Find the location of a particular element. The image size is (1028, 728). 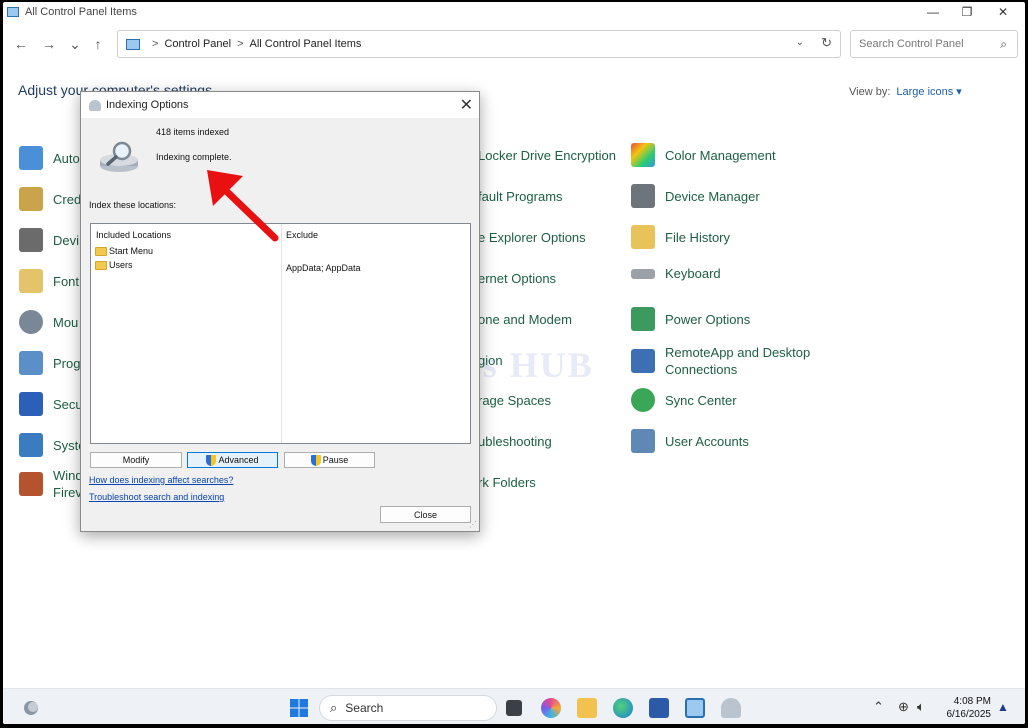

task-view-icon is located at coordinates (514, 708).